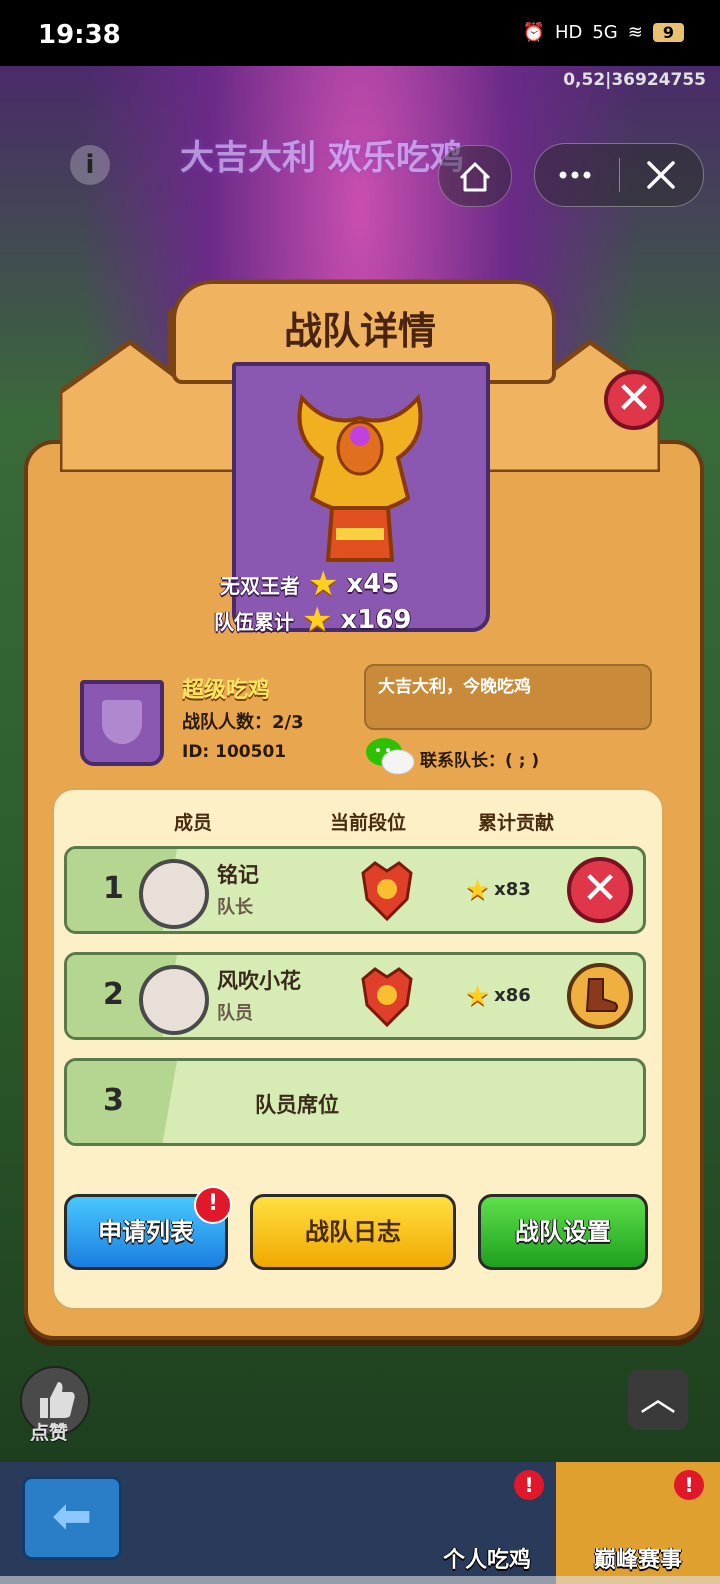 The image size is (720, 1584). What do you see at coordinates (668, 32) in the screenshot?
I see `battery-icon: 9` at bounding box center [668, 32].